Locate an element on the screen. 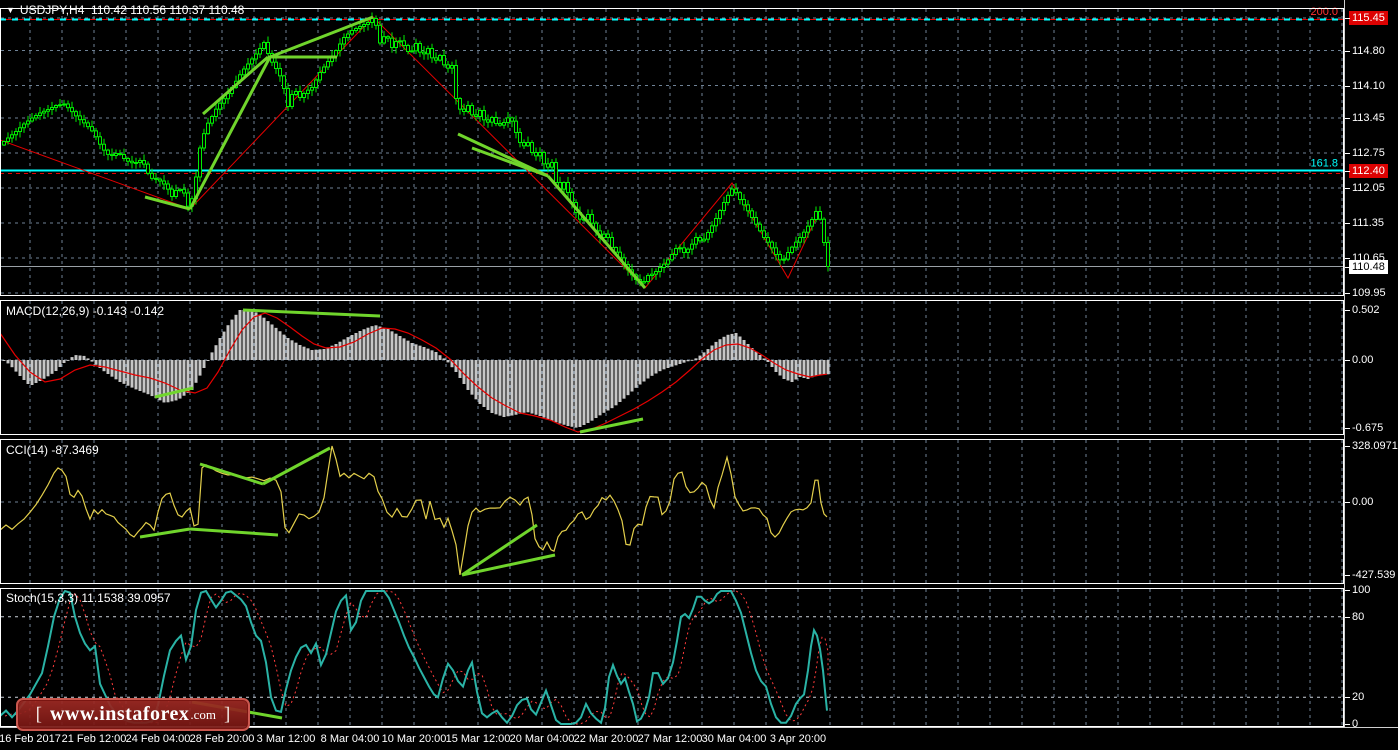 The image size is (1398, 750). macd-label: MACD(12,26,9) -0.143 -0.142 is located at coordinates (85, 311).